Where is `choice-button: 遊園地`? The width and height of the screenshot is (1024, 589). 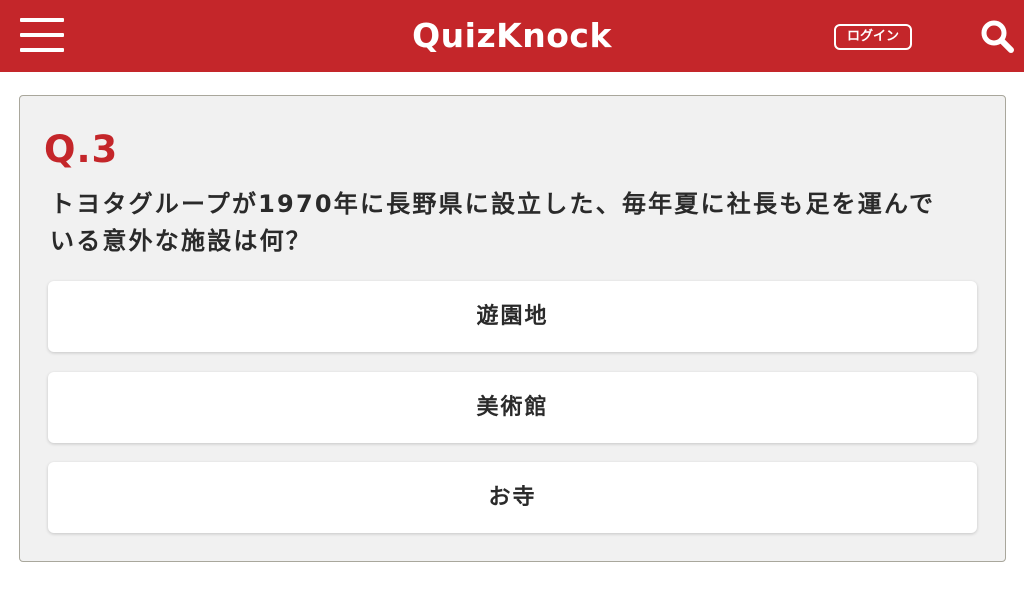
choice-button: 遊園地 is located at coordinates (512, 316).